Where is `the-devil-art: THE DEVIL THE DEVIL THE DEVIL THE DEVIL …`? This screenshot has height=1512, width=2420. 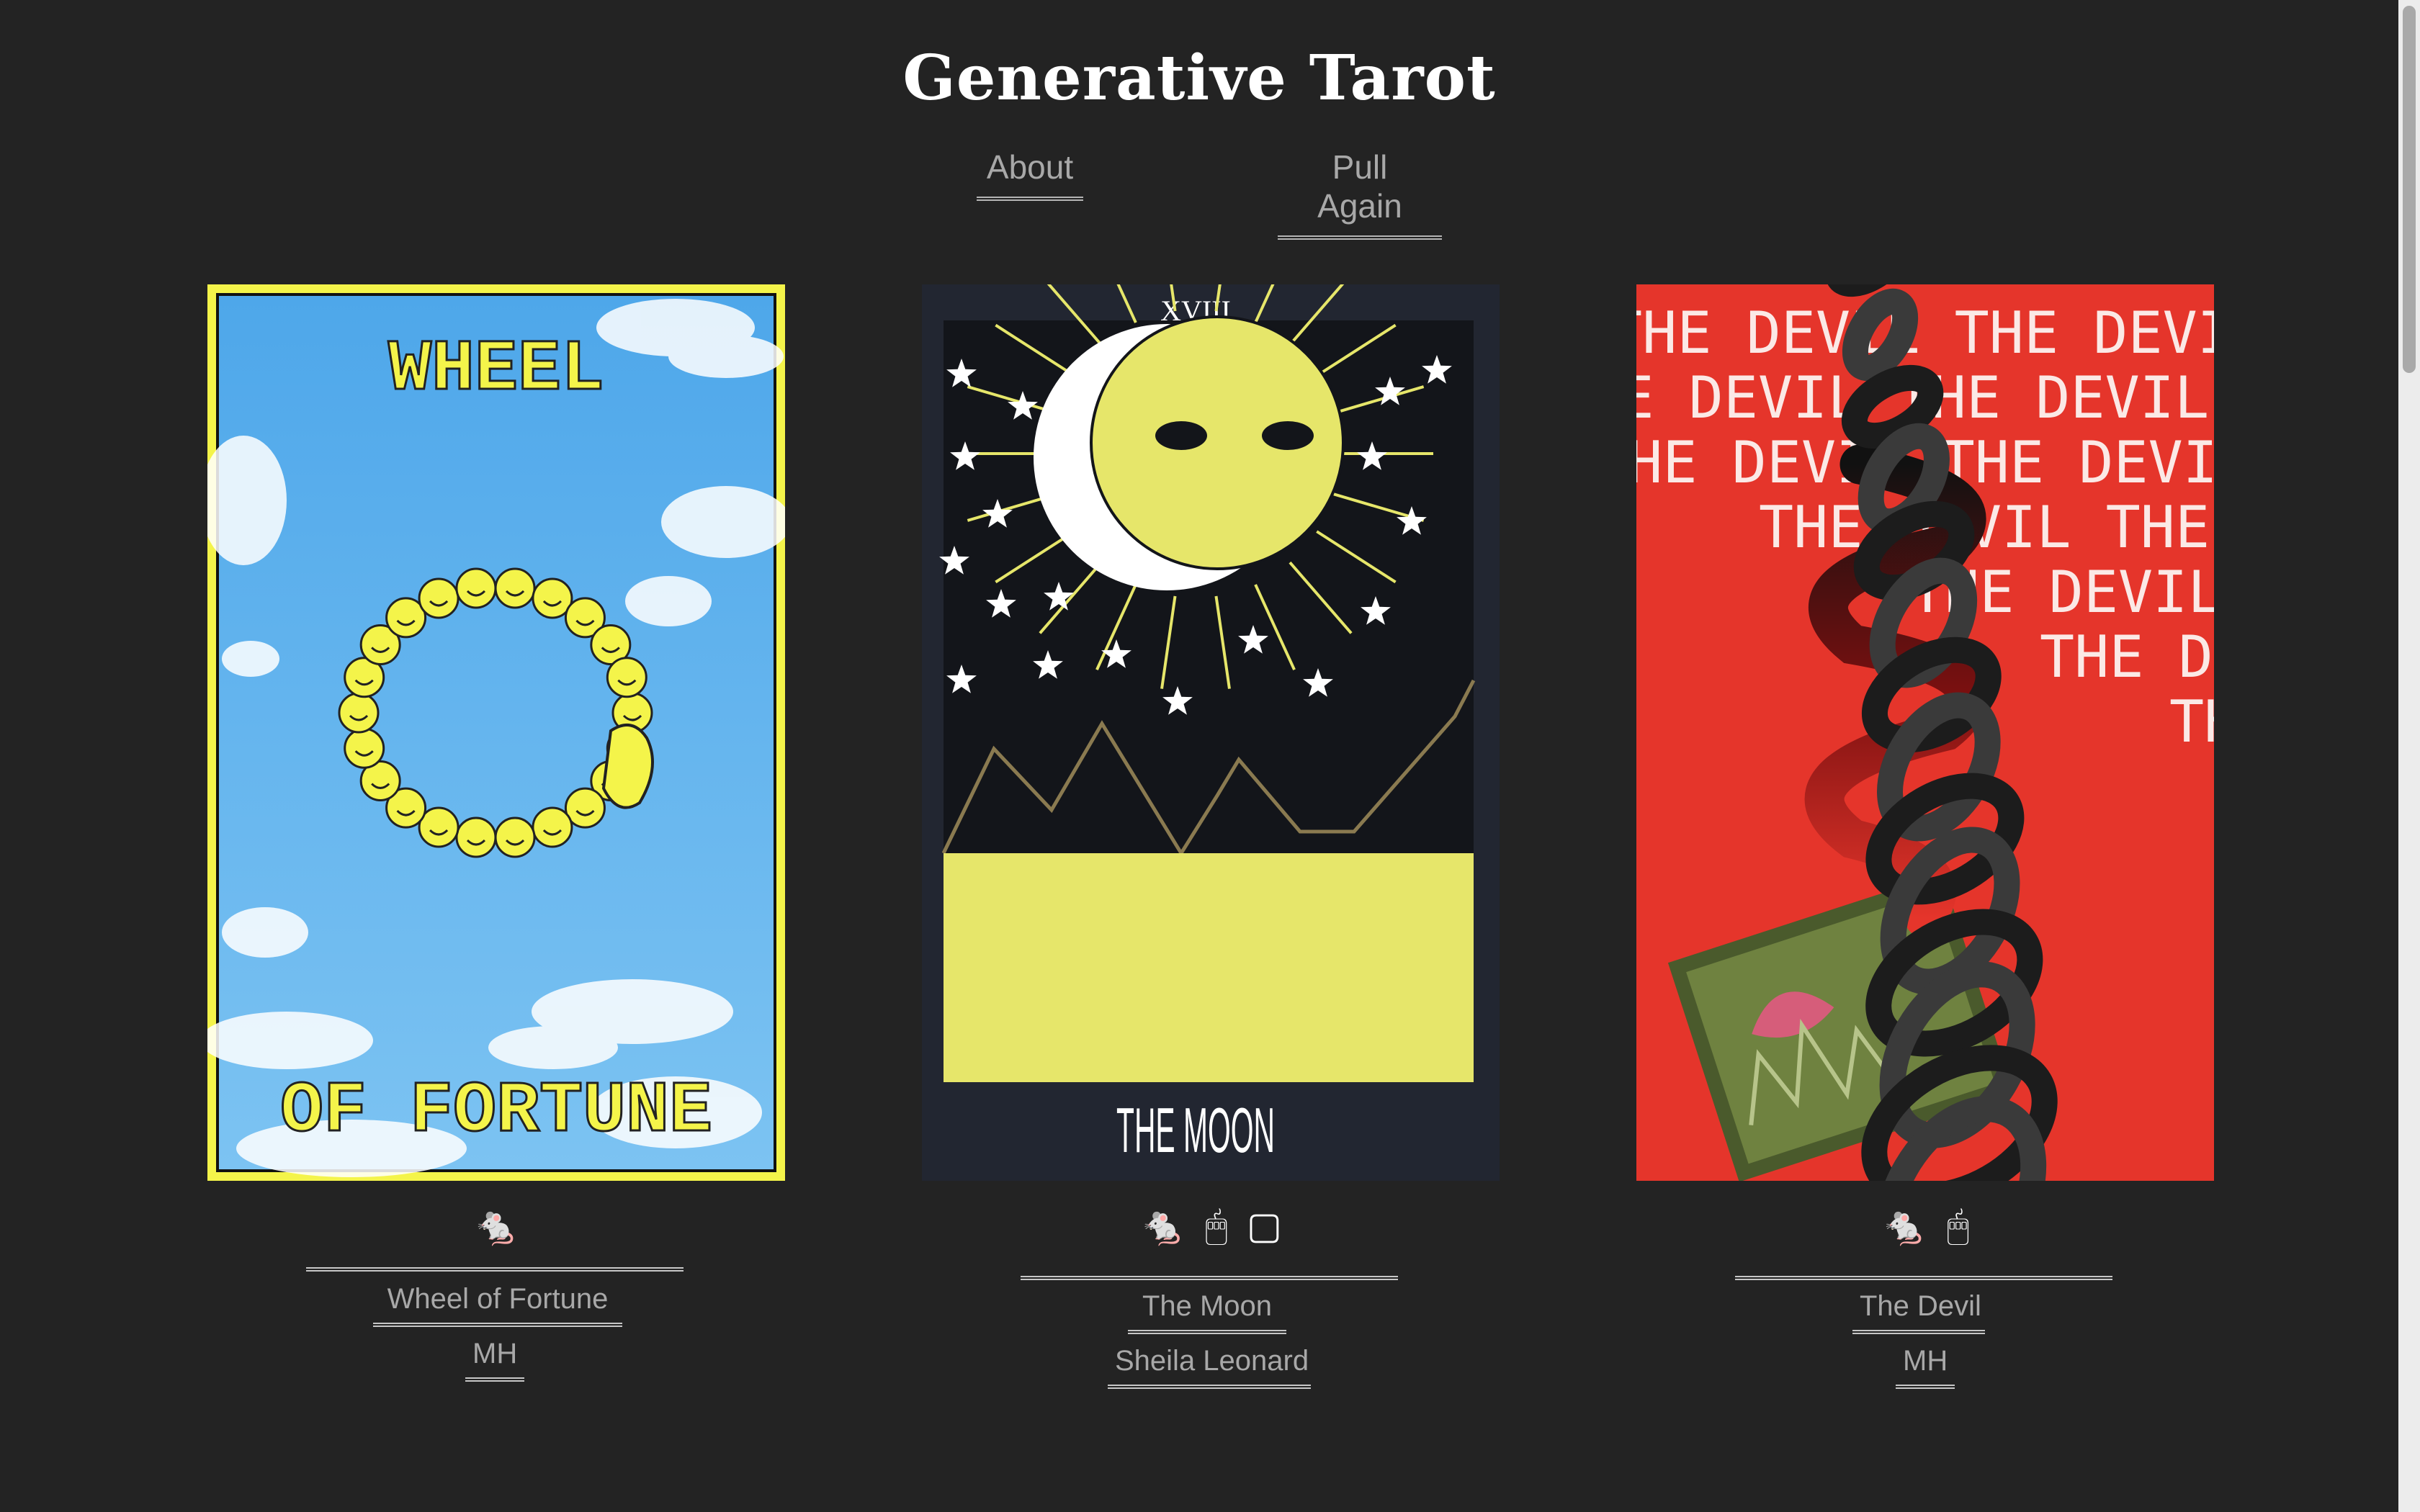 the-devil-art: THE DEVIL THE DEVIL THE DEVIL THE DEVIL … is located at coordinates (1925, 732).